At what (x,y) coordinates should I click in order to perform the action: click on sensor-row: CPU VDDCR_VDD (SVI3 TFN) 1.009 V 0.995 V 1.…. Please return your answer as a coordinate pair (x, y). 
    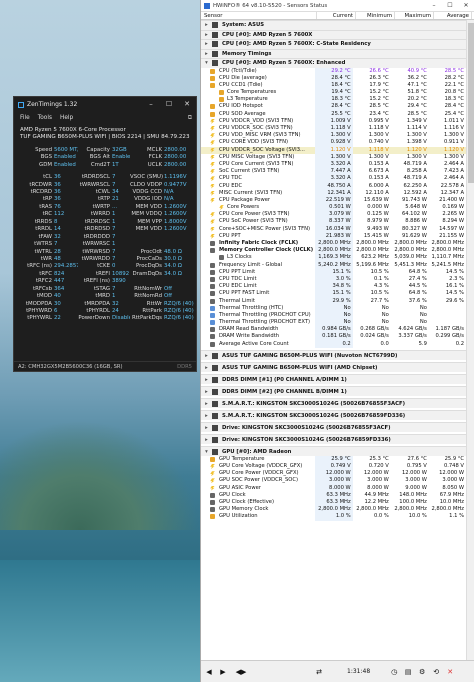
    Looking at the image, I should click on (333, 121).